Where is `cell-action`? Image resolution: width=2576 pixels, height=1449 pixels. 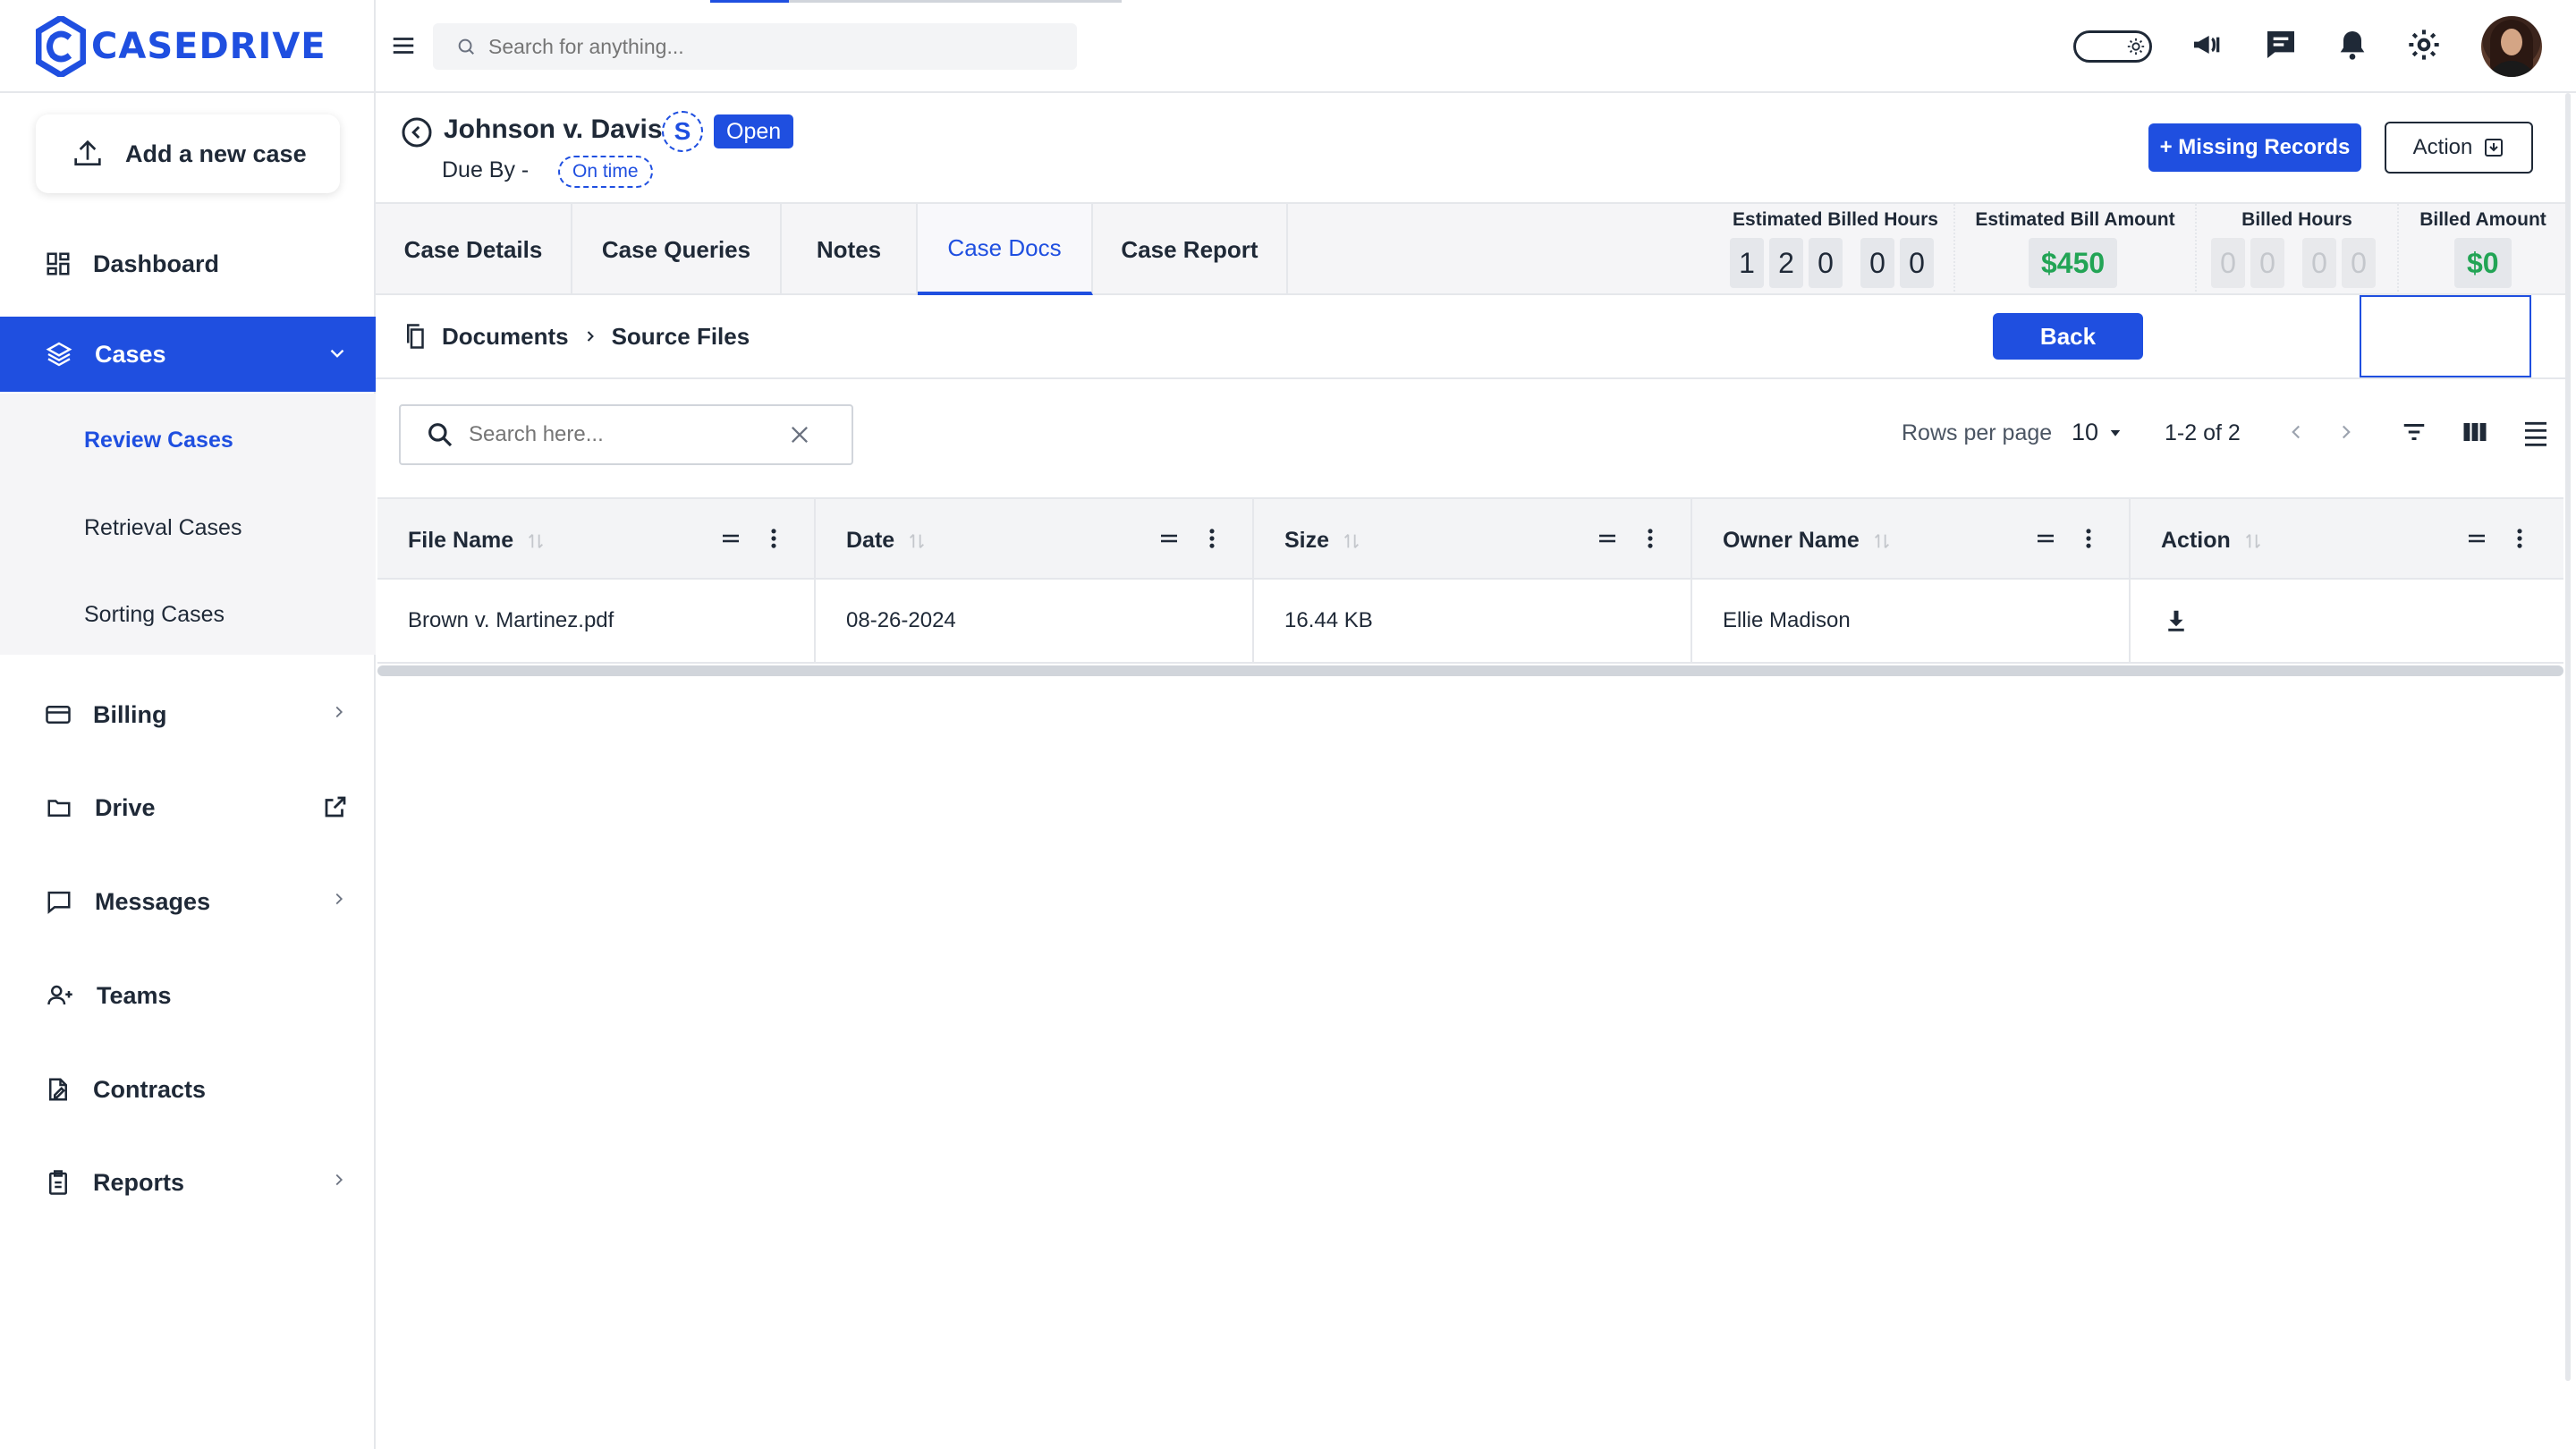
cell-action is located at coordinates (2347, 621).